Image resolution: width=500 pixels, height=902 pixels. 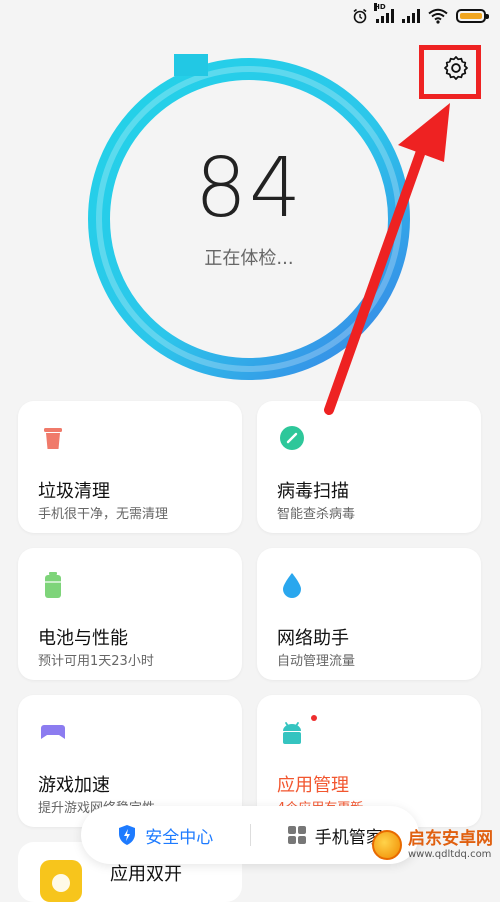 I want to click on alarm-clock-icon, so click(x=360, y=16).